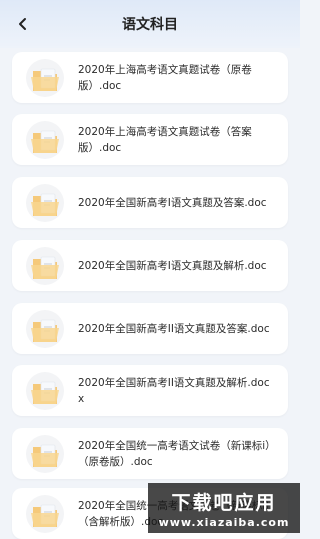 The height and width of the screenshot is (539, 320). What do you see at coordinates (165, 139) in the screenshot?
I see `file-name: 2020年上海高考语文真题试卷（答案版）.doc` at bounding box center [165, 139].